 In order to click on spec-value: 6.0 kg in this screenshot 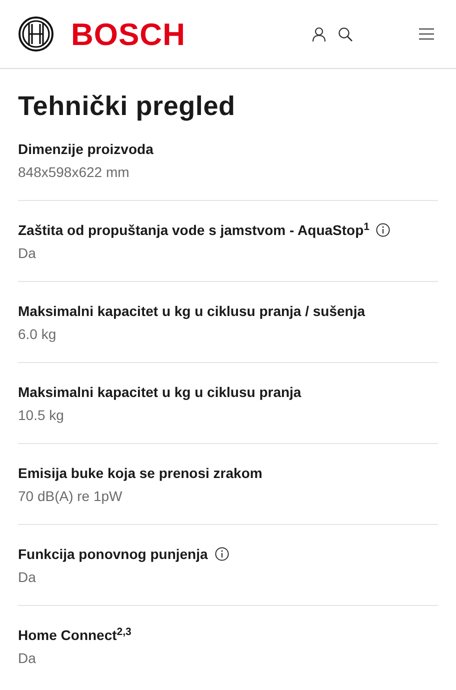, I will do `click(38, 334)`.